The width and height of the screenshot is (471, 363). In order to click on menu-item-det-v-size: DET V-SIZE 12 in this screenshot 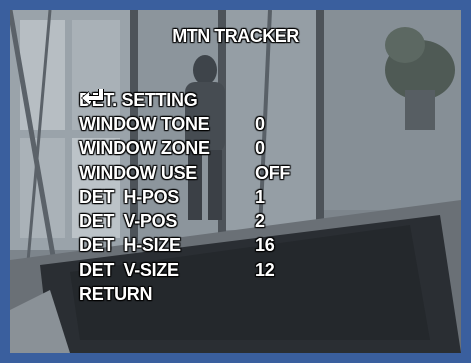, I will do `click(197, 270)`.